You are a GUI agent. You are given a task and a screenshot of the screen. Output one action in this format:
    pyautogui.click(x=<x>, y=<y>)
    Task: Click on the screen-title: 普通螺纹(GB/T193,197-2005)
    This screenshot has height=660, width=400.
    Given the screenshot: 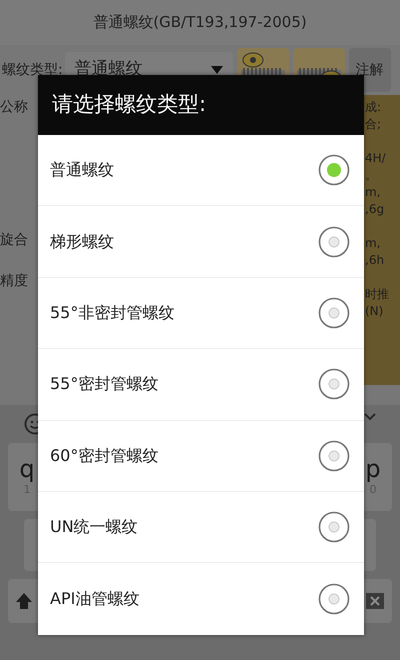 What is the action you would take?
    pyautogui.click(x=200, y=23)
    